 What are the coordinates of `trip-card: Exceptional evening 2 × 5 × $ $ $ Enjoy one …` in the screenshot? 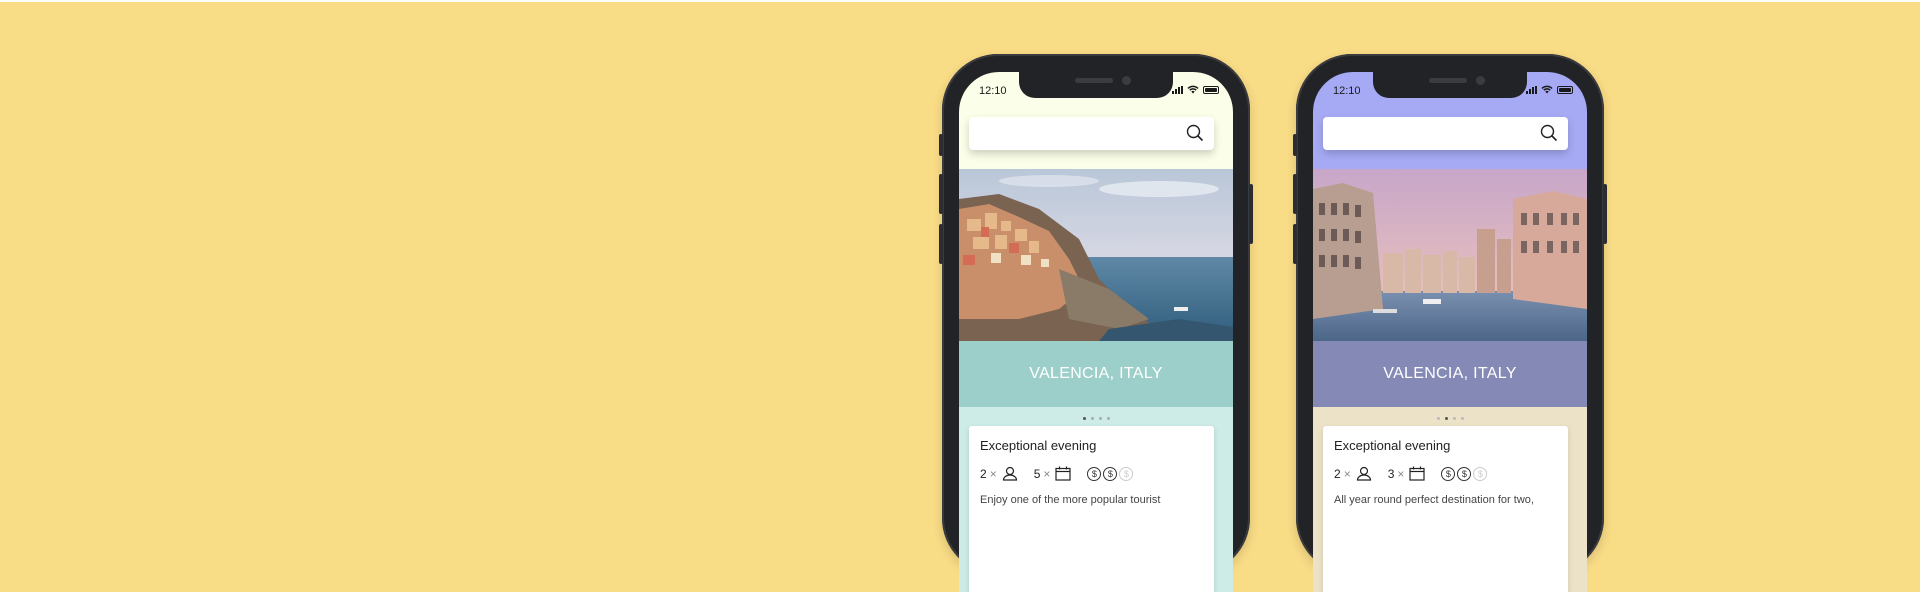 It's located at (1091, 509).